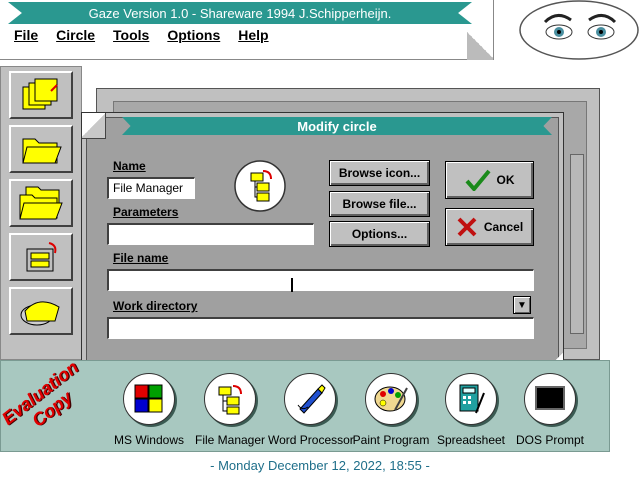 This screenshot has height=480, width=640. What do you see at coordinates (467, 227) in the screenshot?
I see `cancel-x-icon` at bounding box center [467, 227].